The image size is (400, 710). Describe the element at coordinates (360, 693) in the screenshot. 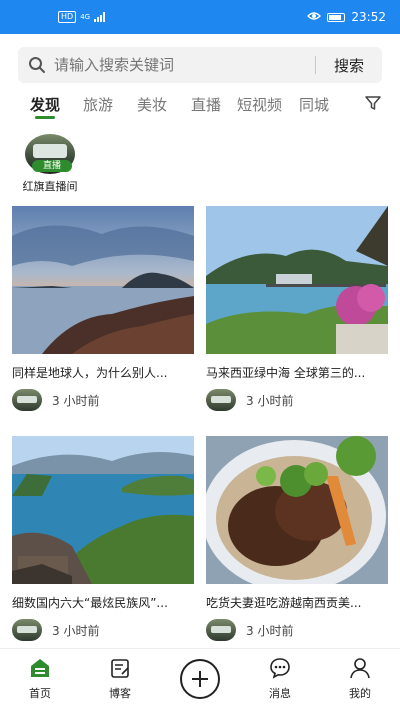

I see `nav-profile-label: 我的` at that location.